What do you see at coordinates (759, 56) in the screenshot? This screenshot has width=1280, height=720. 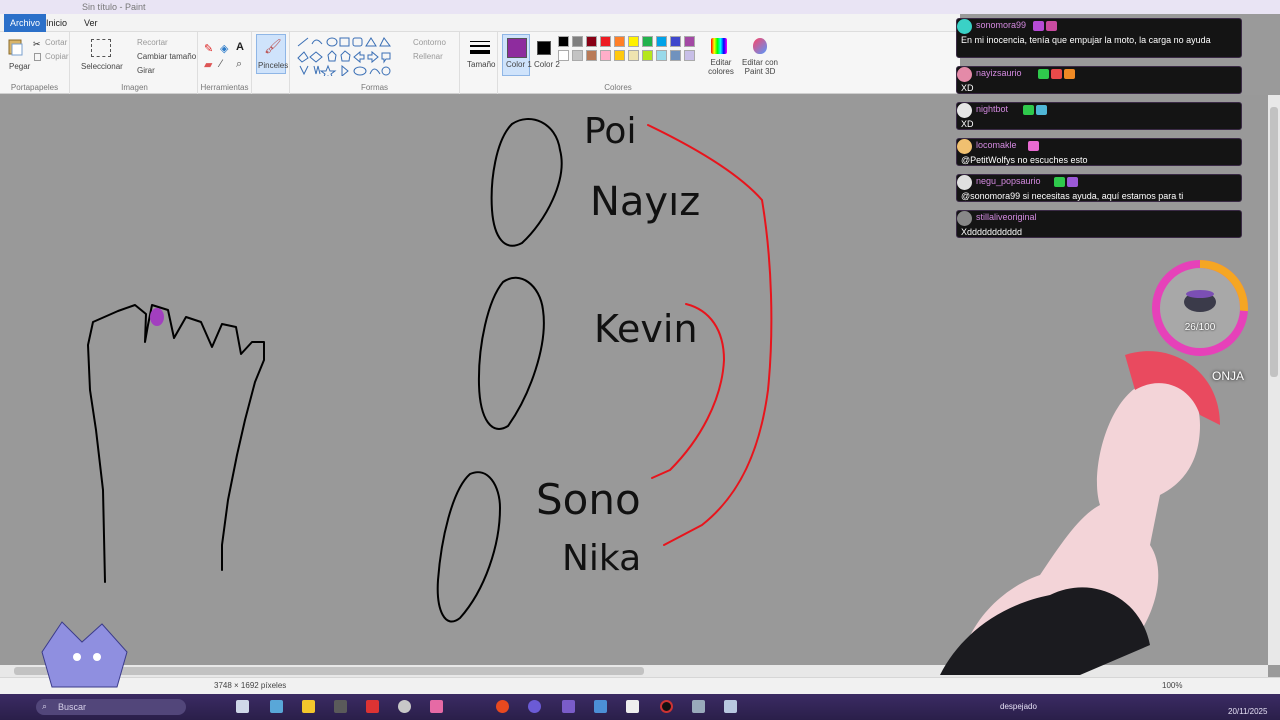 I see `paint3d-button: Editar con Paint 3D` at bounding box center [759, 56].